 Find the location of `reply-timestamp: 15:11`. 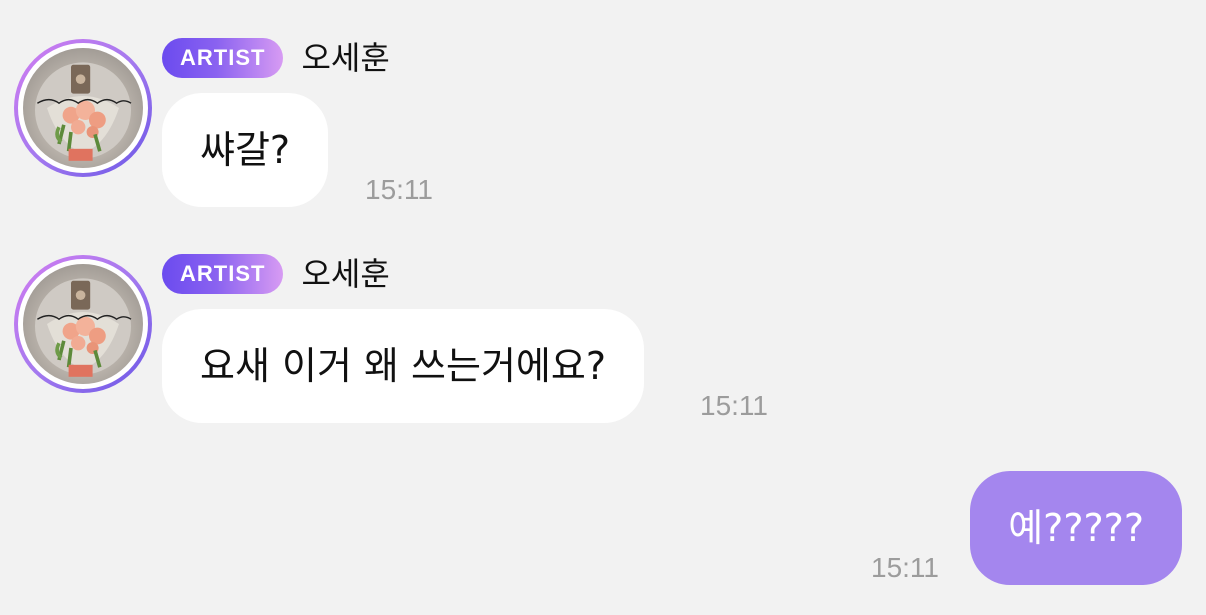

reply-timestamp: 15:11 is located at coordinates (905, 567).